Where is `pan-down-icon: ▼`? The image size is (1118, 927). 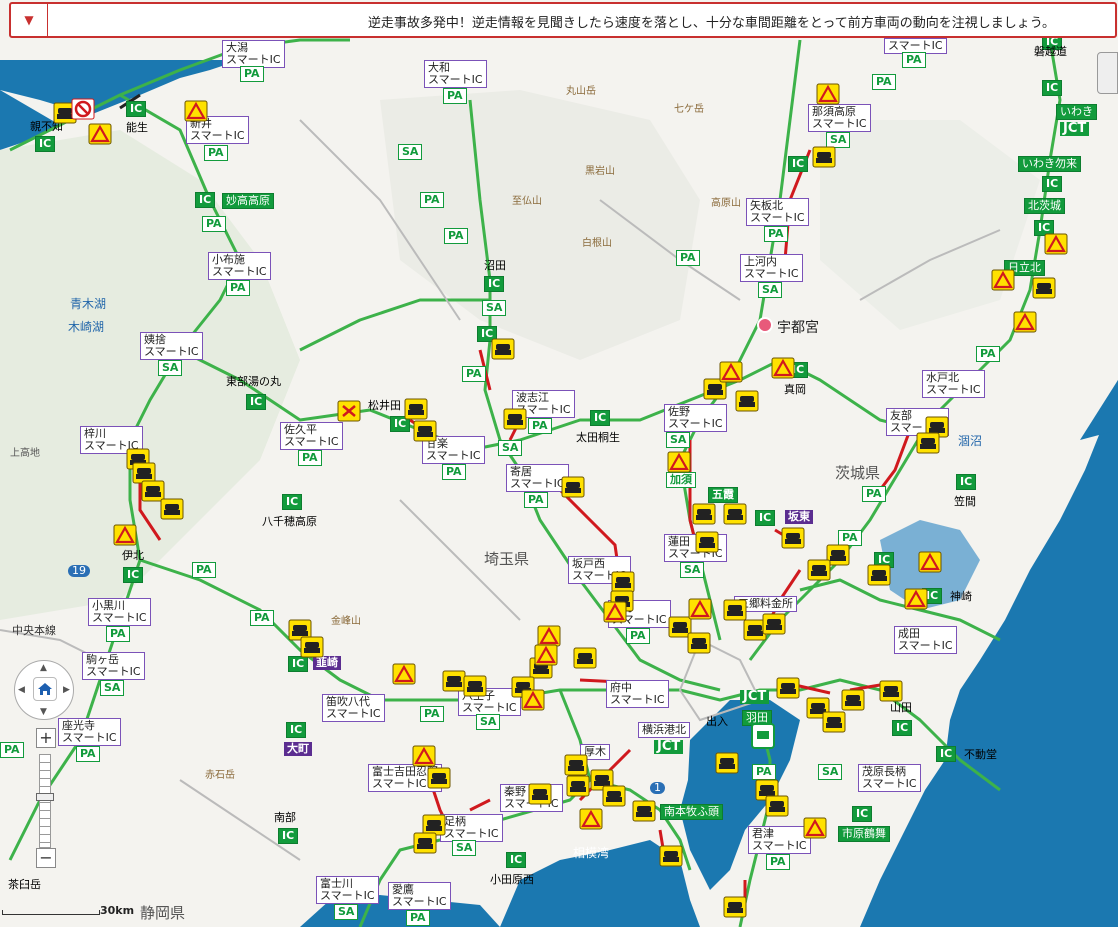
pan-down-icon: ▼ is located at coordinates (43, 712).